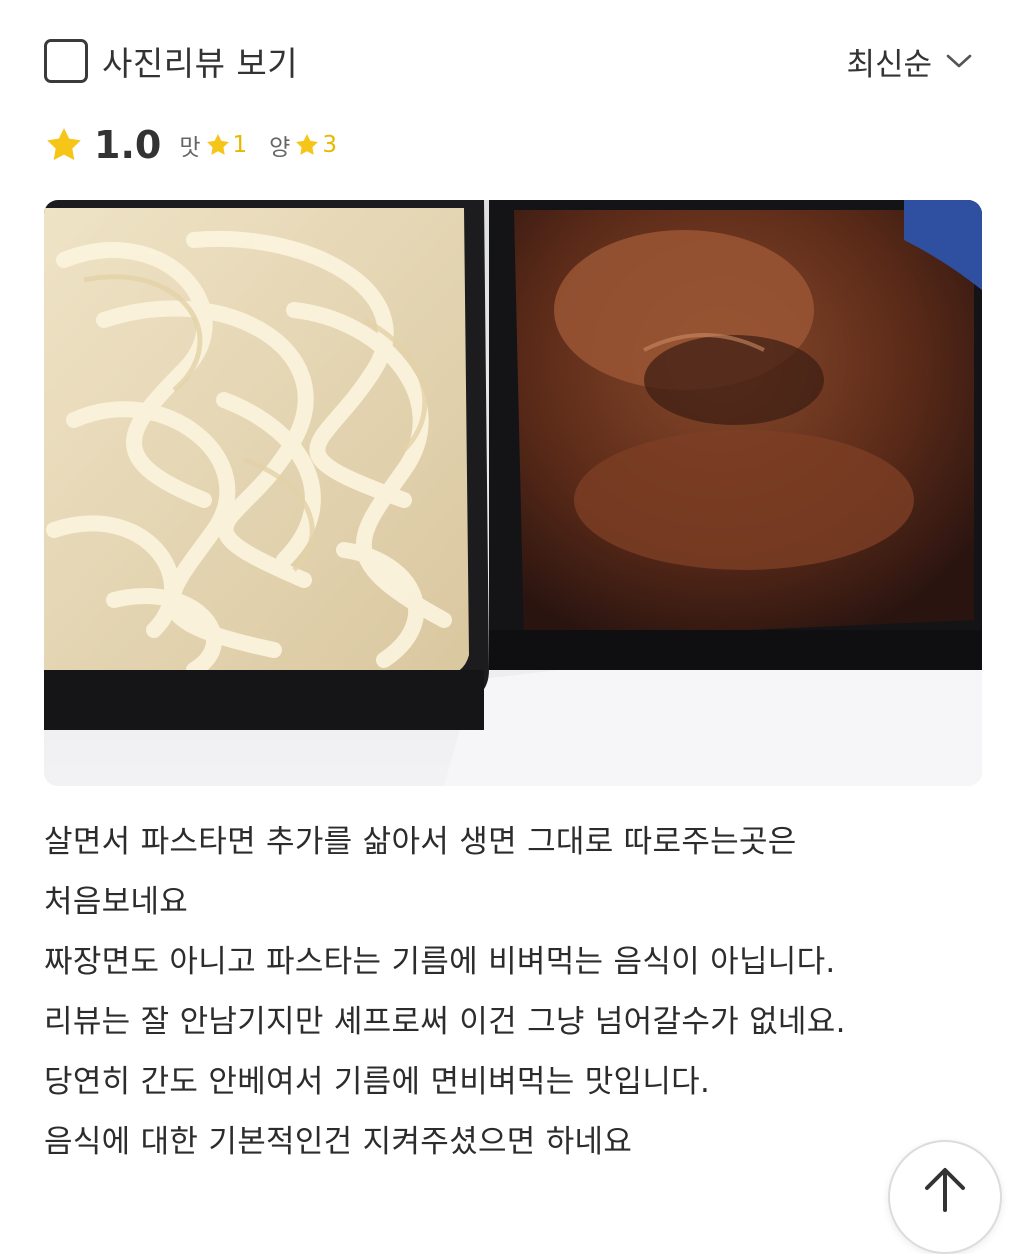 The image size is (1024, 1254). I want to click on chevron-down-icon, so click(959, 61).